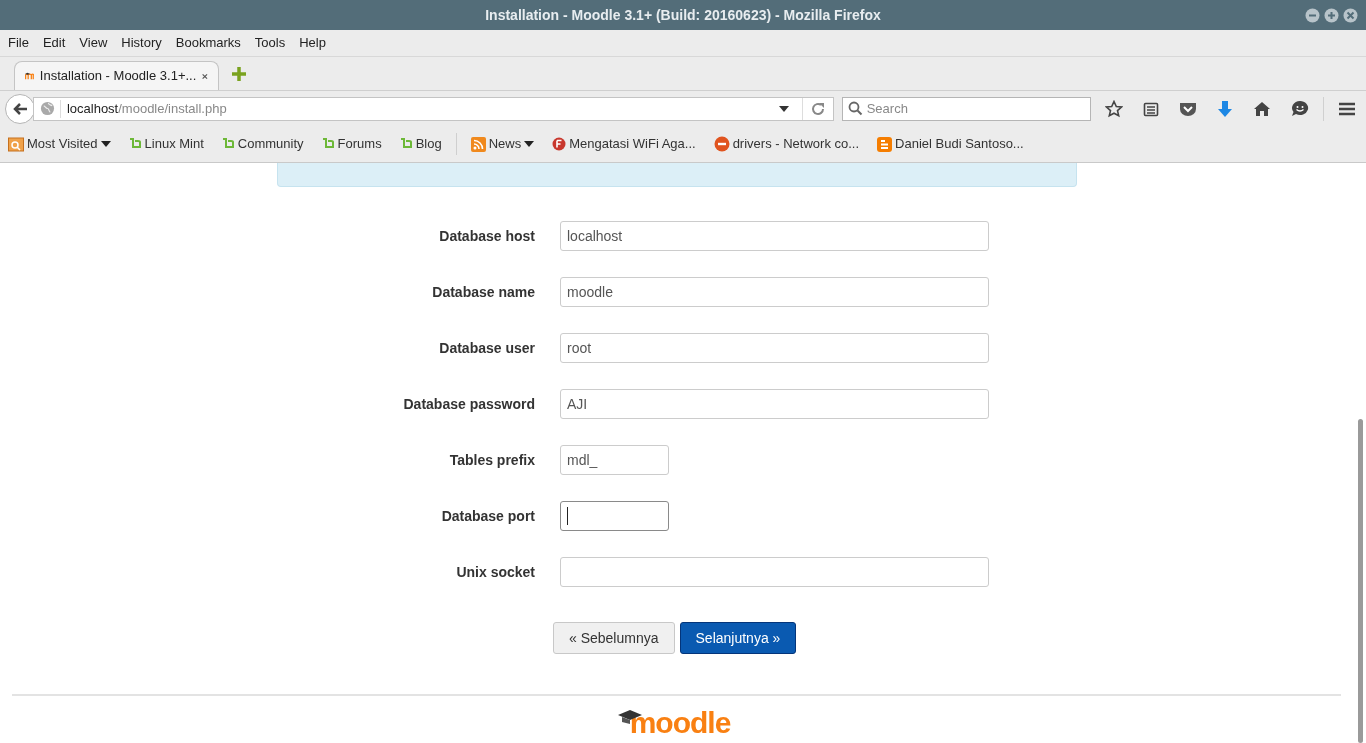 This screenshot has width=1366, height=743. Describe the element at coordinates (774, 404) in the screenshot. I see `input-field: AJI` at that location.